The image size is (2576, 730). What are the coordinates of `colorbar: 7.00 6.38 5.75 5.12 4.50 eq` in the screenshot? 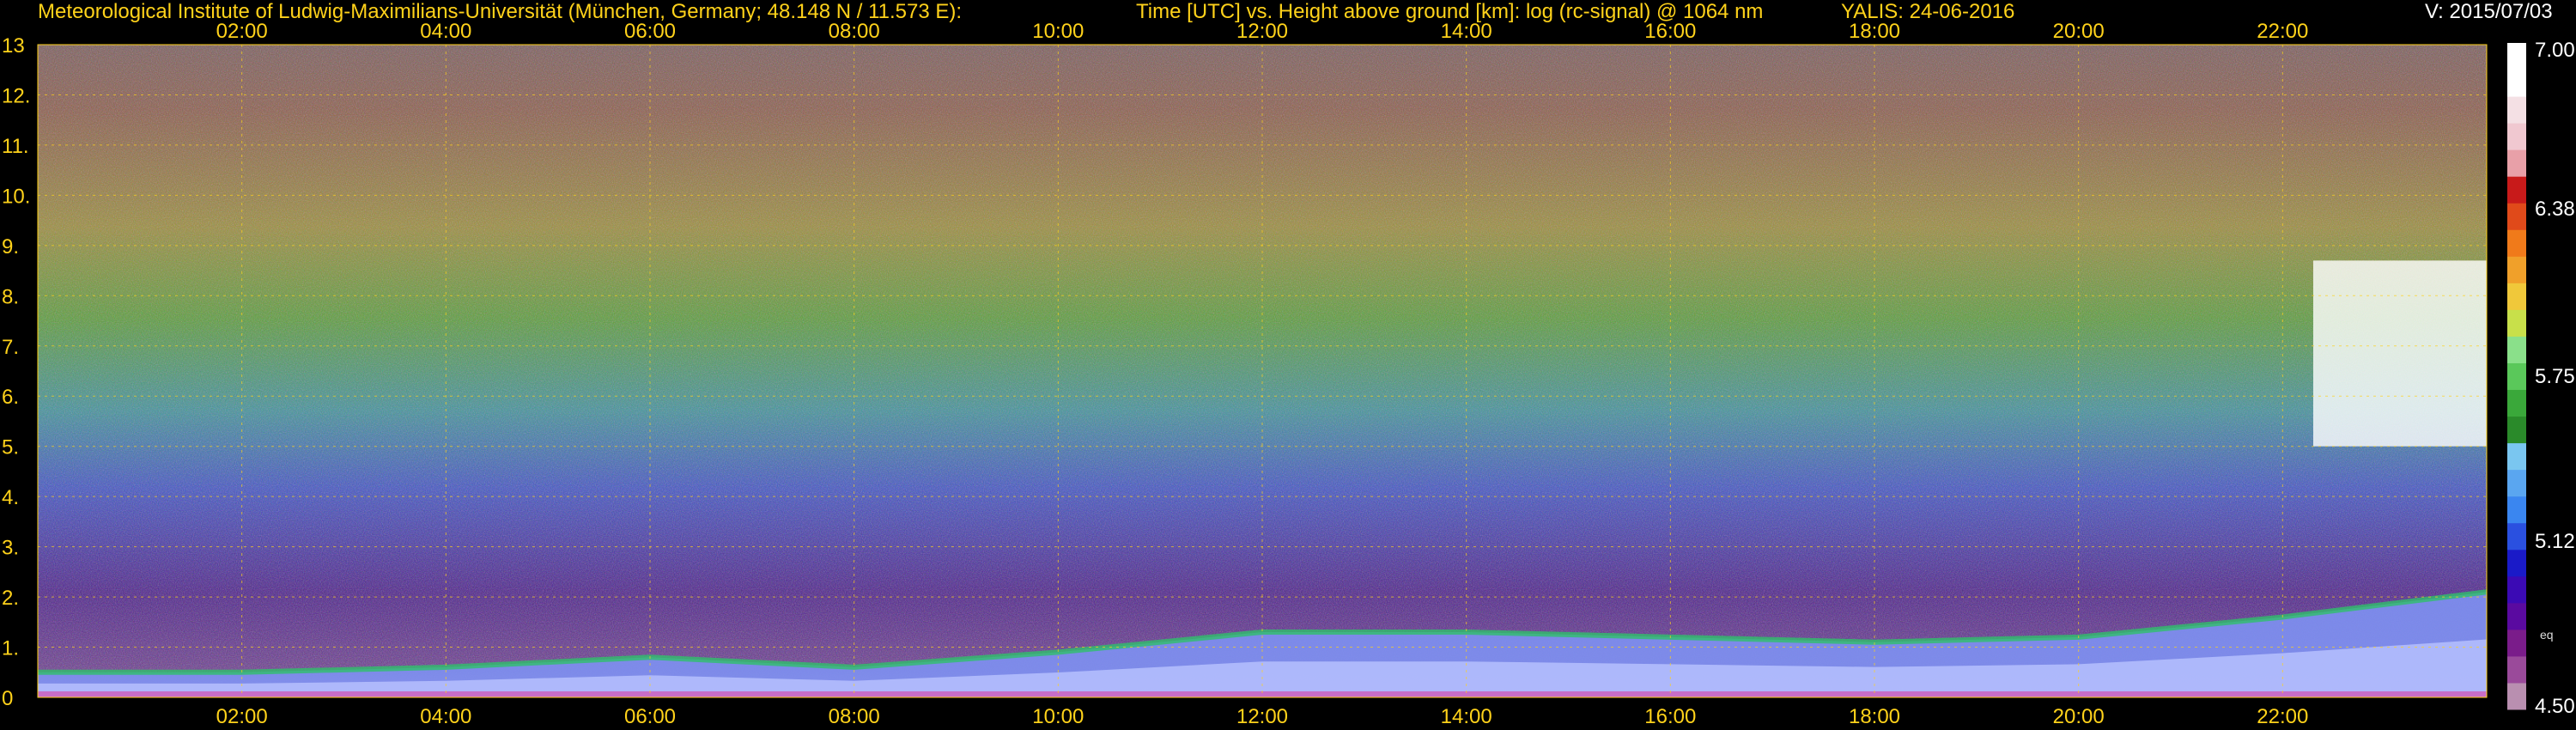 It's located at (2541, 378).